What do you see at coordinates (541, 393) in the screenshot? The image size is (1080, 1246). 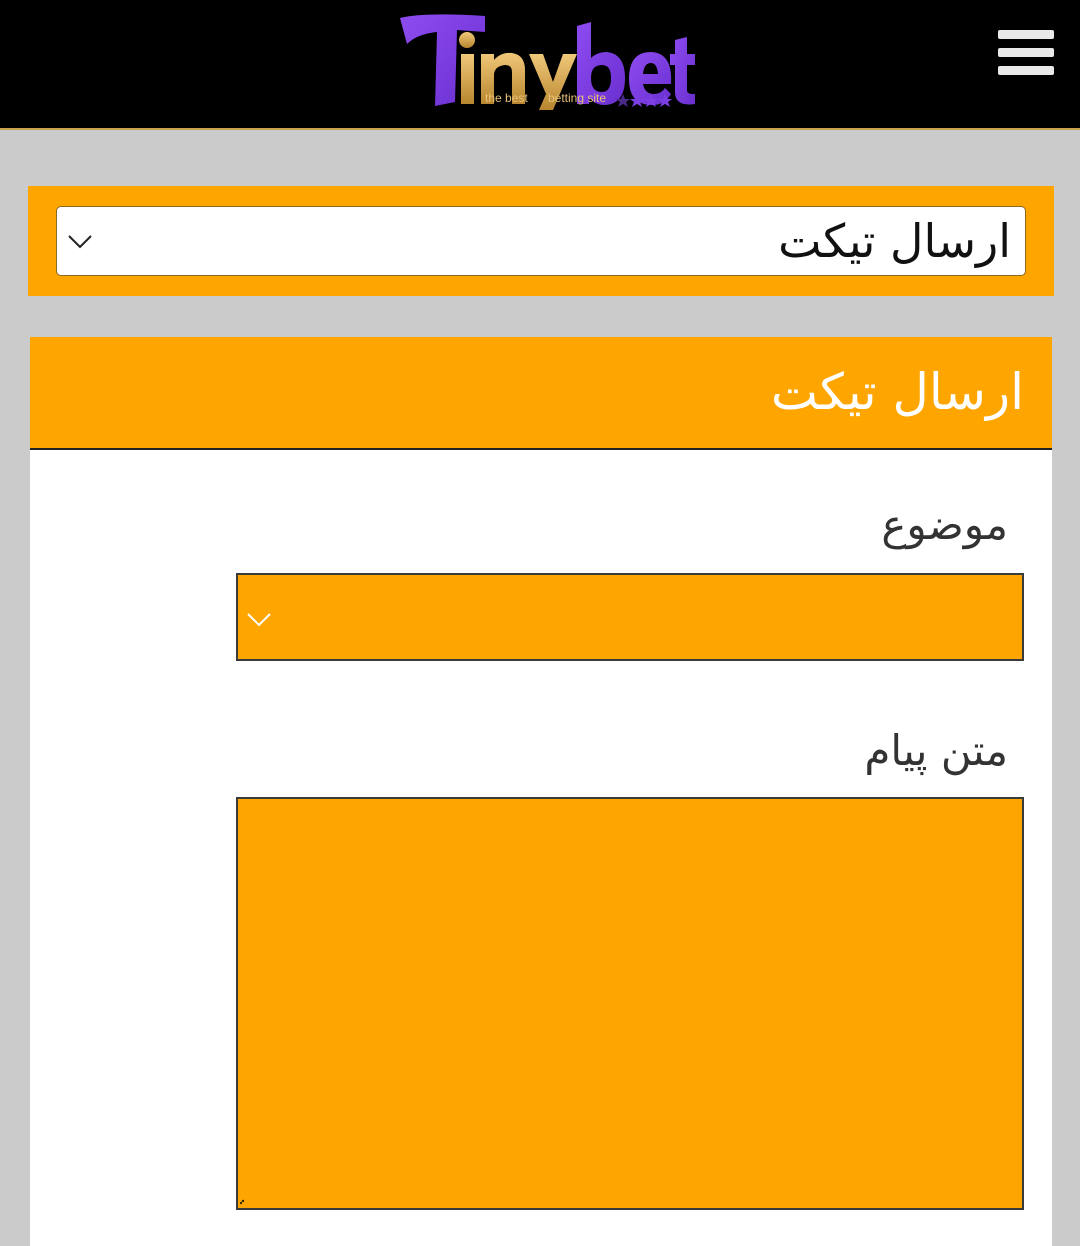 I see `ticket-form-header: ارسال تیکت` at bounding box center [541, 393].